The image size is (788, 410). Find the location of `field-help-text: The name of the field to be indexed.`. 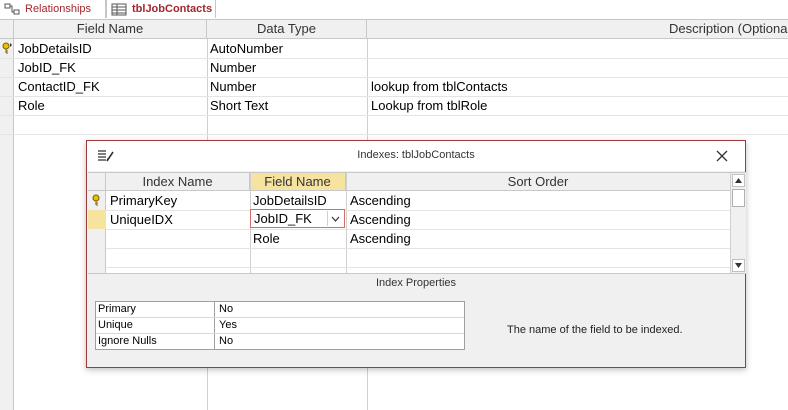

field-help-text: The name of the field to be indexed. is located at coordinates (595, 330).